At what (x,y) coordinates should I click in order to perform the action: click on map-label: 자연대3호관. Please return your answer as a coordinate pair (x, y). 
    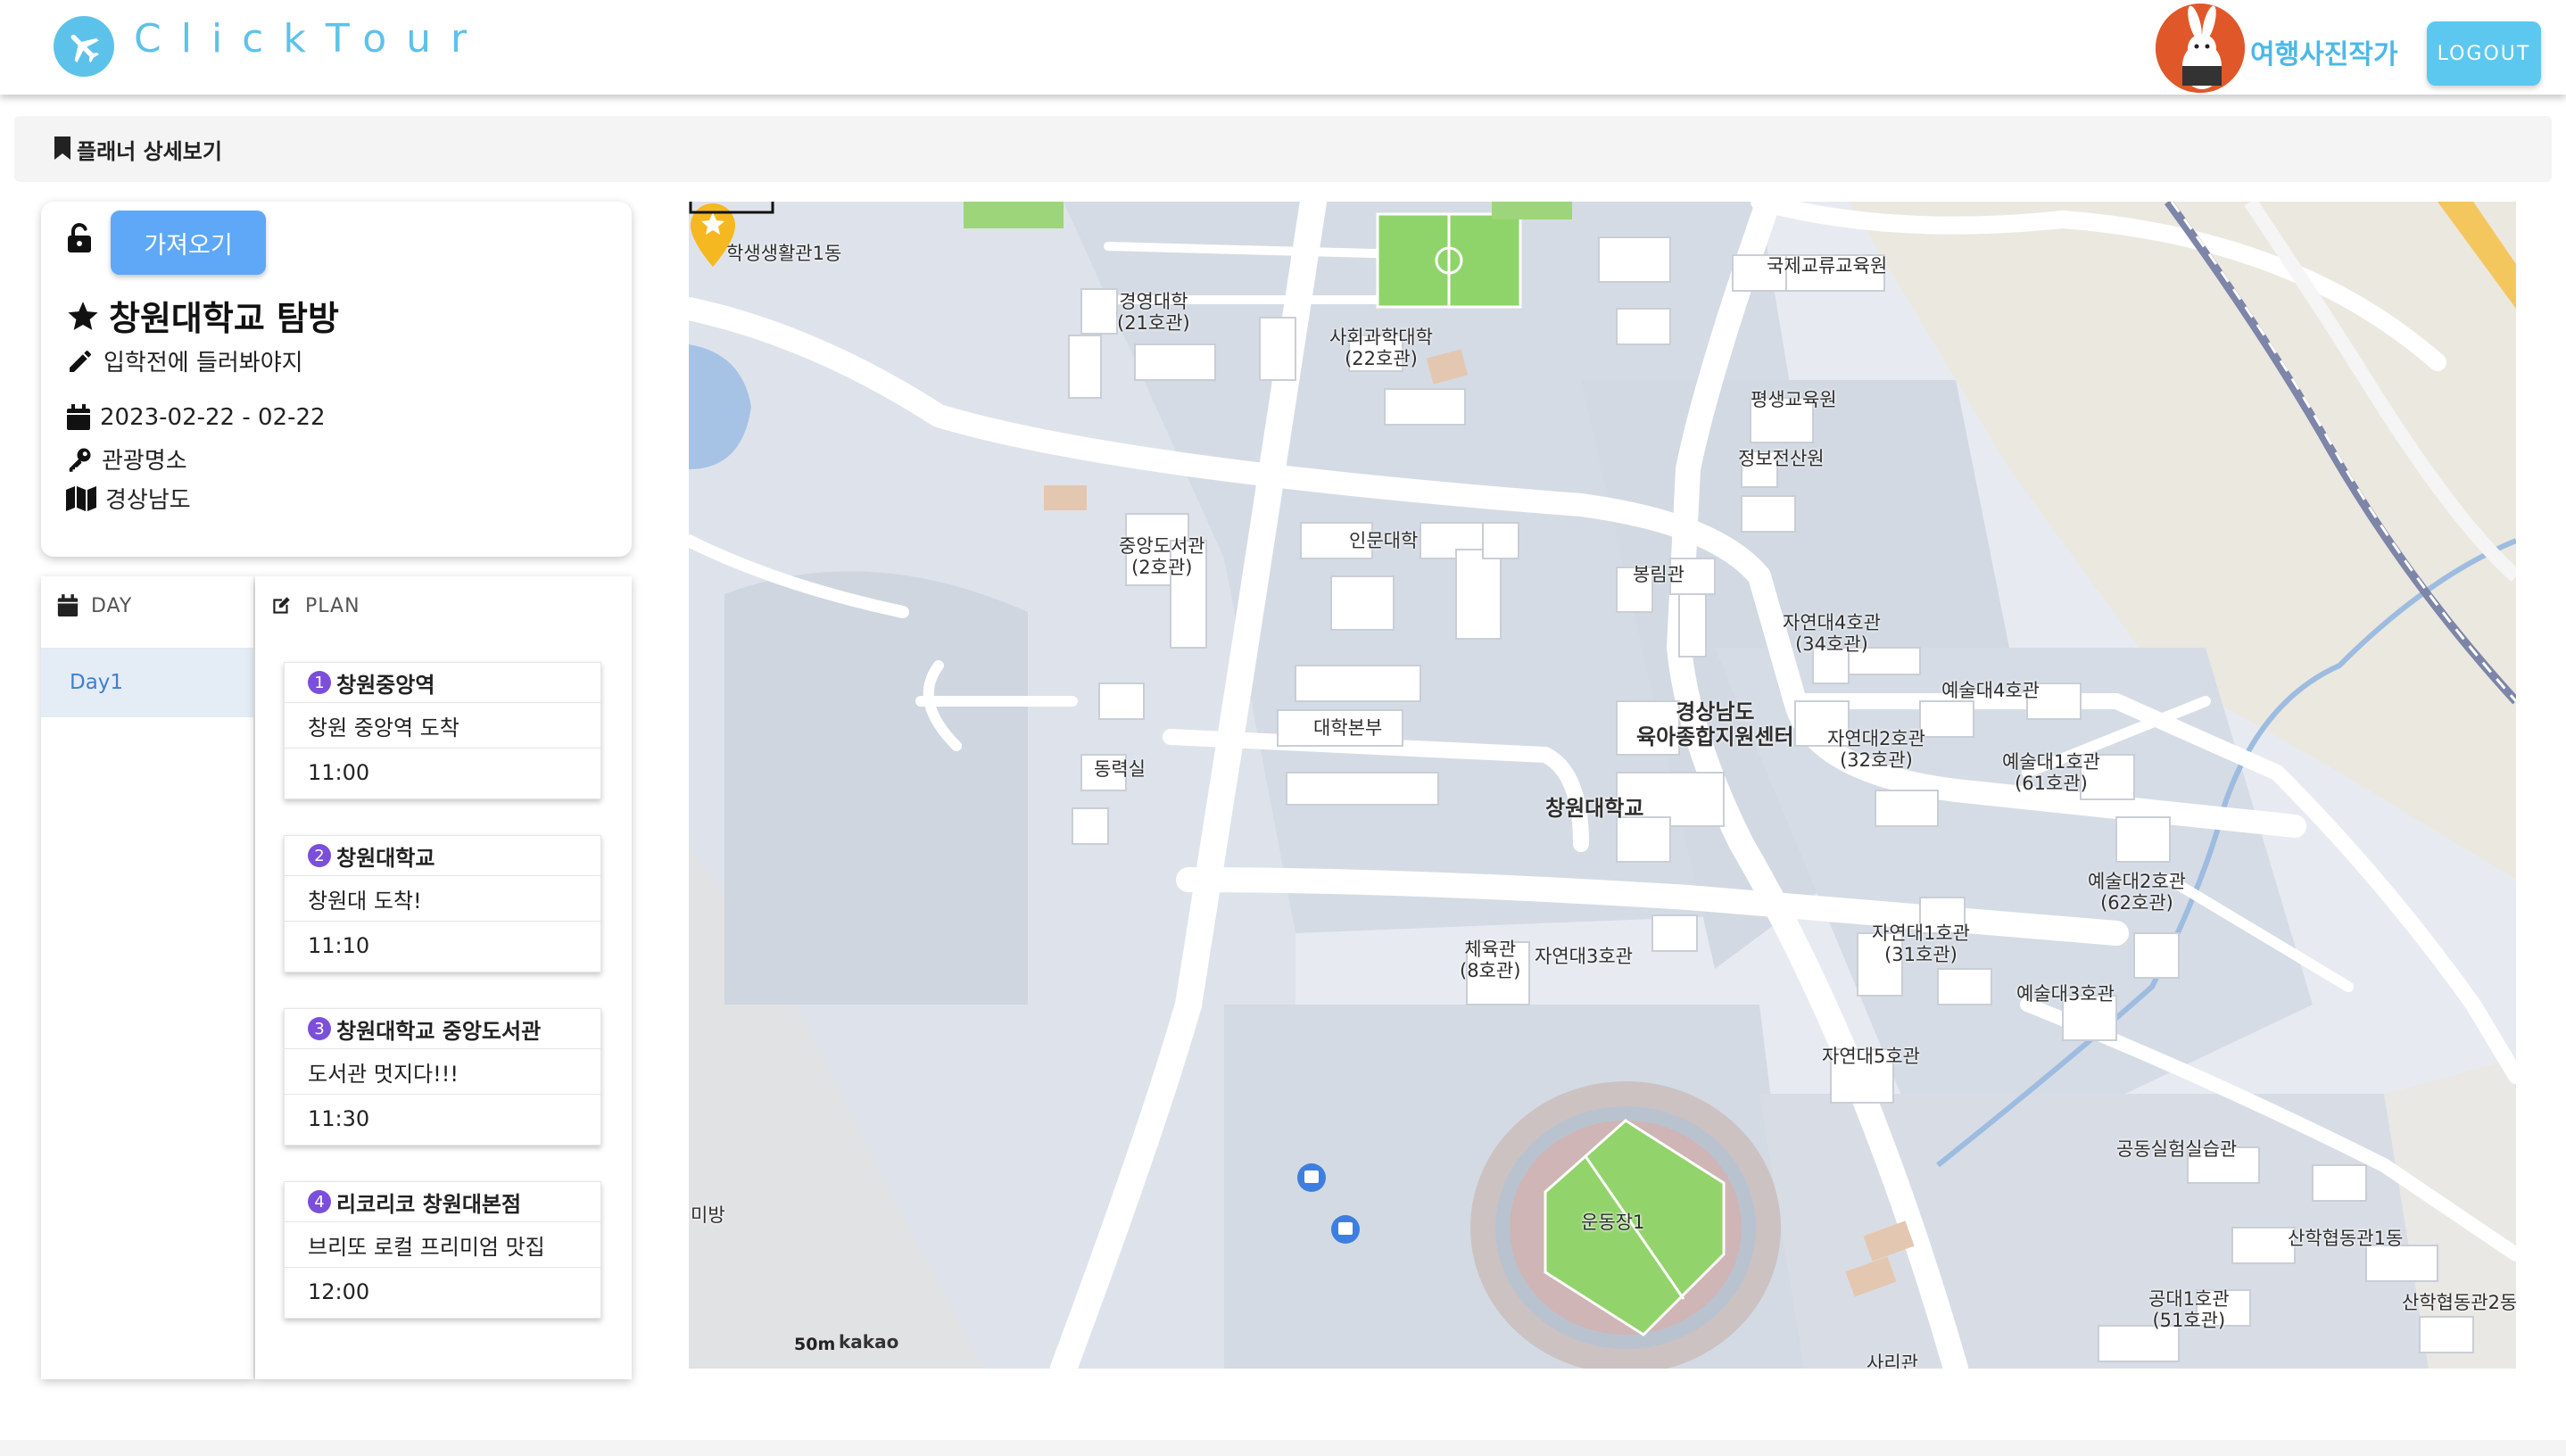
    Looking at the image, I should click on (1584, 957).